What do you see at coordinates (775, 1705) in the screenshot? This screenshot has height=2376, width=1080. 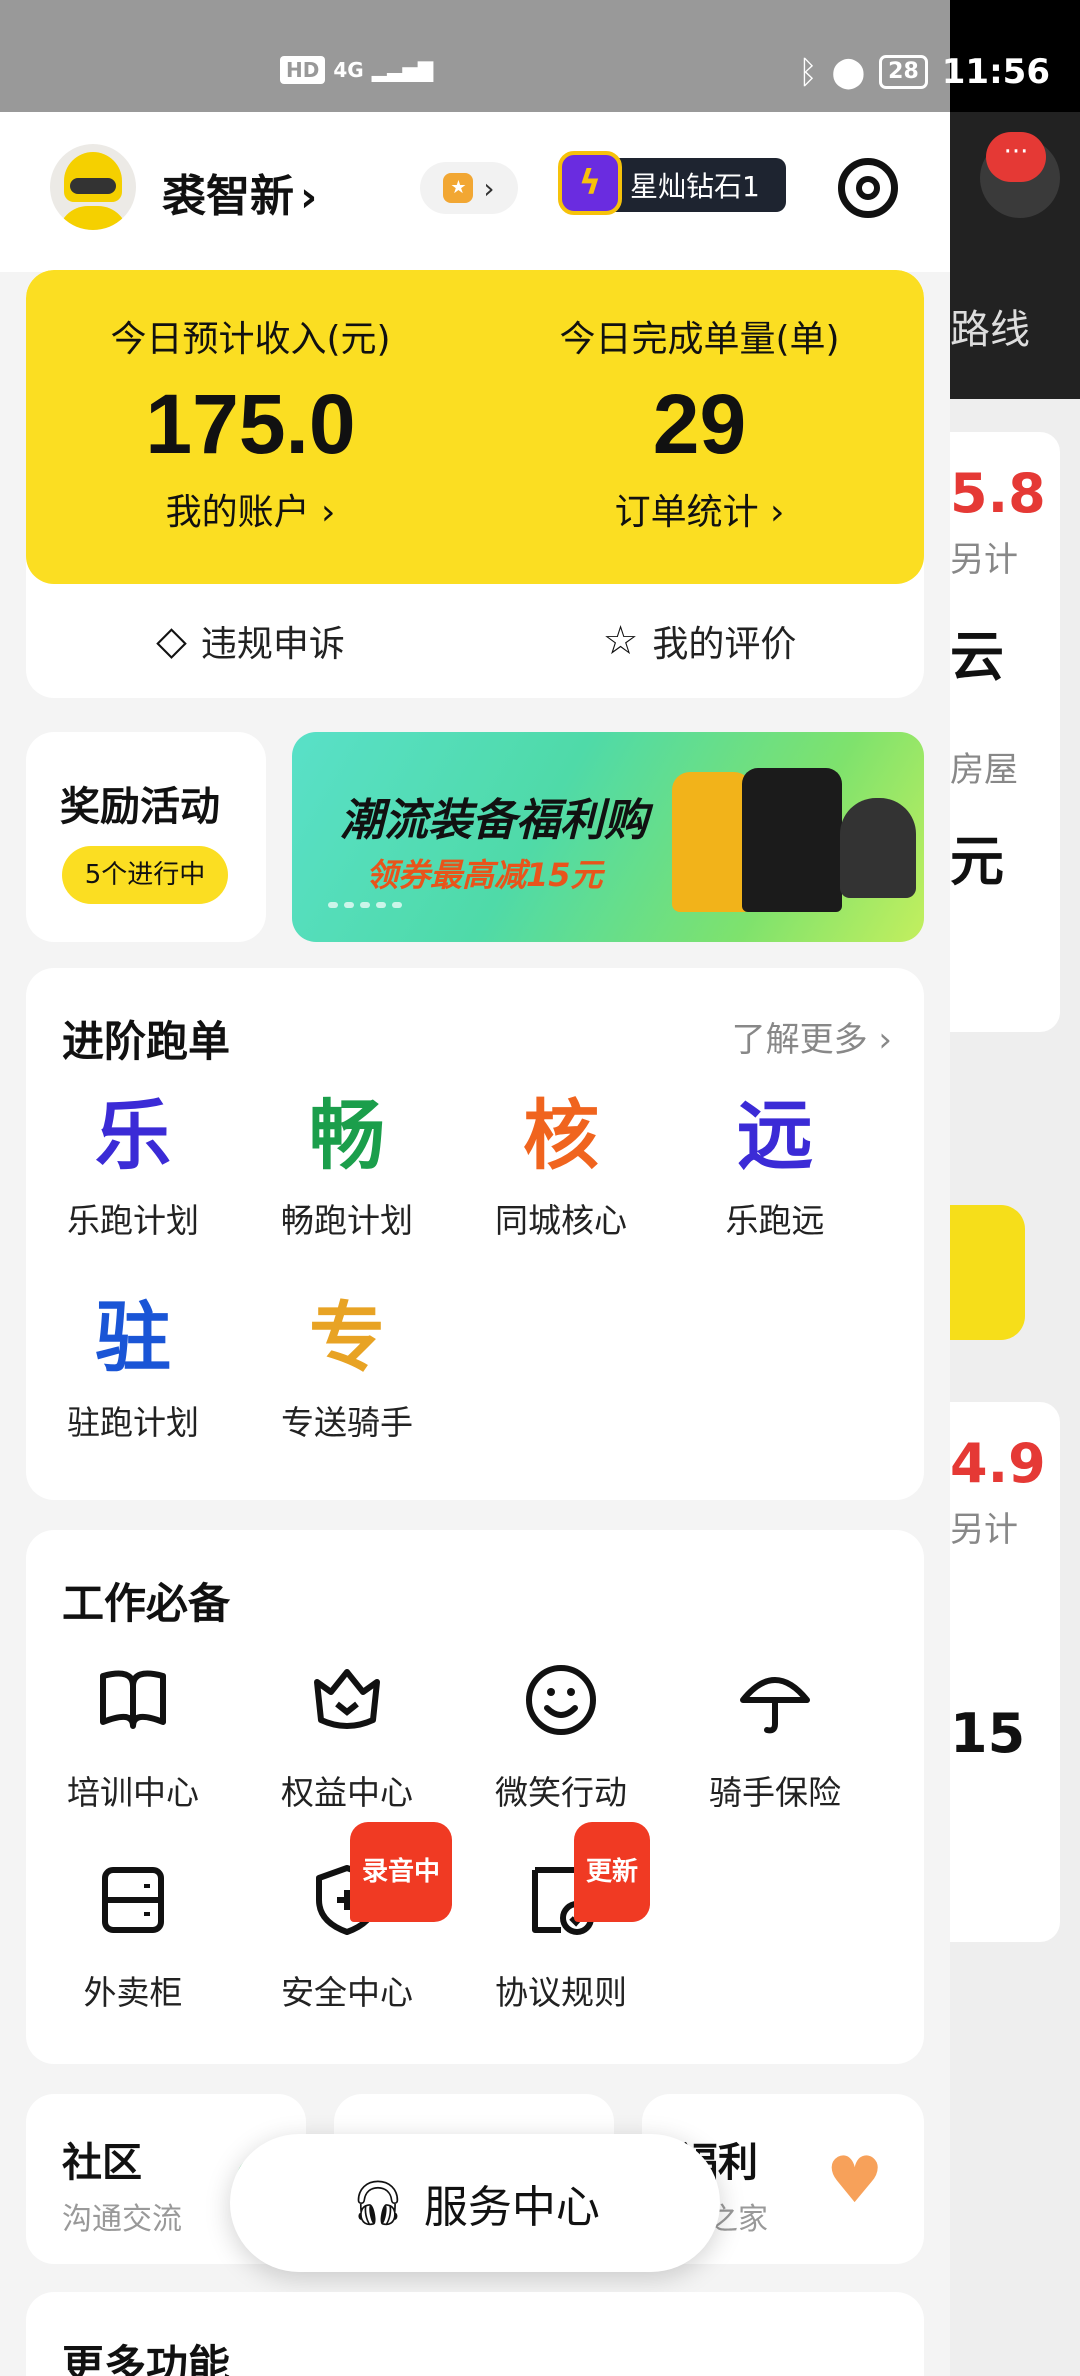 I see `umbrella-icon` at bounding box center [775, 1705].